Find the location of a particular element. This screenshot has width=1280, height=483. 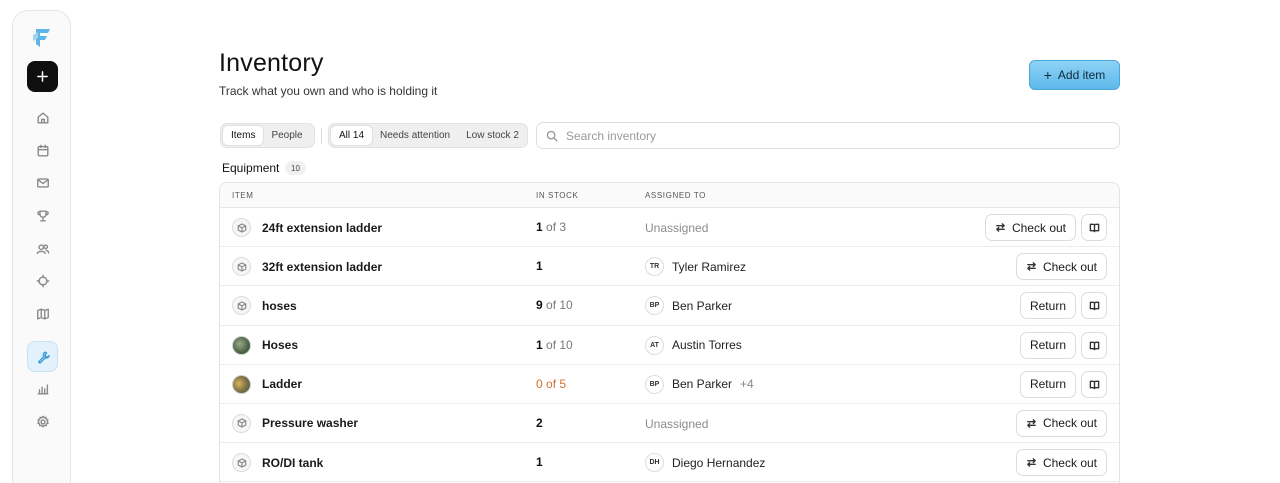

item-cell: 32ft extension ladder is located at coordinates (307, 267).